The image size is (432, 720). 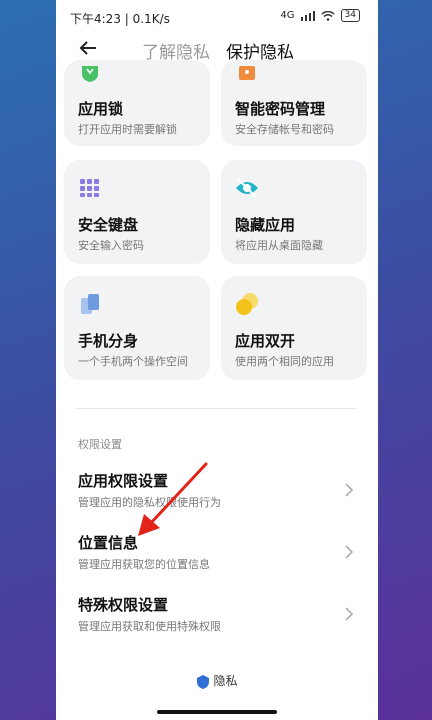 I want to click on row-title: 位置信息, so click(x=108, y=543).